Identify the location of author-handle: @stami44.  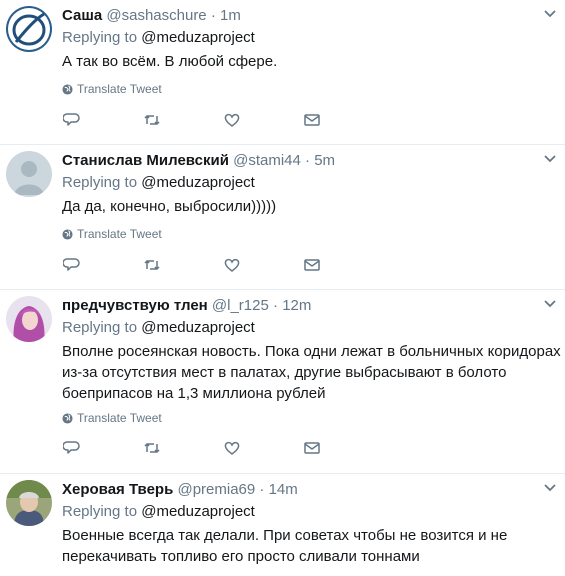
(267, 160).